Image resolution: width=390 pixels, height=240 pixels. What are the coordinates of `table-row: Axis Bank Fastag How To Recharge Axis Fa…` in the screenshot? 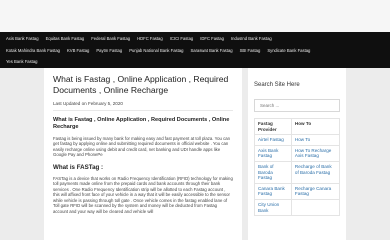 It's located at (297, 153).